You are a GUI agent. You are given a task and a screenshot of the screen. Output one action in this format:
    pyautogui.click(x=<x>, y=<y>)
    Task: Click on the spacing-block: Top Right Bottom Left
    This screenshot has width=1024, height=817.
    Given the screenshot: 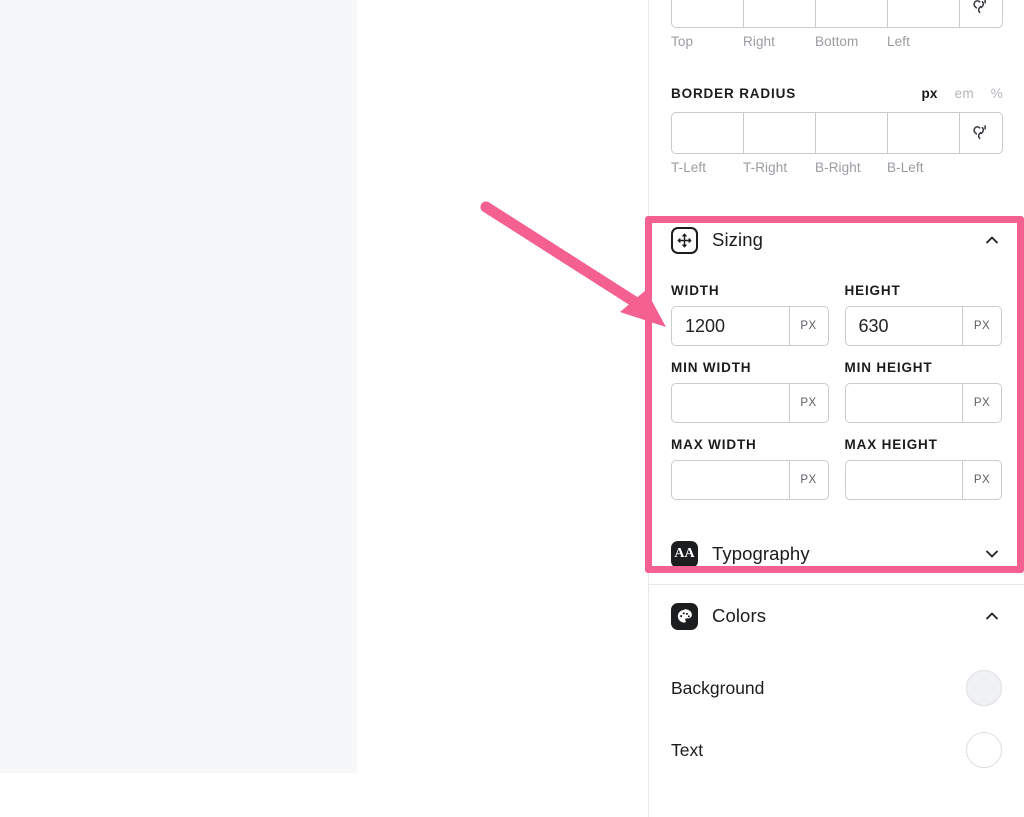 What is the action you would take?
    pyautogui.click(x=836, y=24)
    